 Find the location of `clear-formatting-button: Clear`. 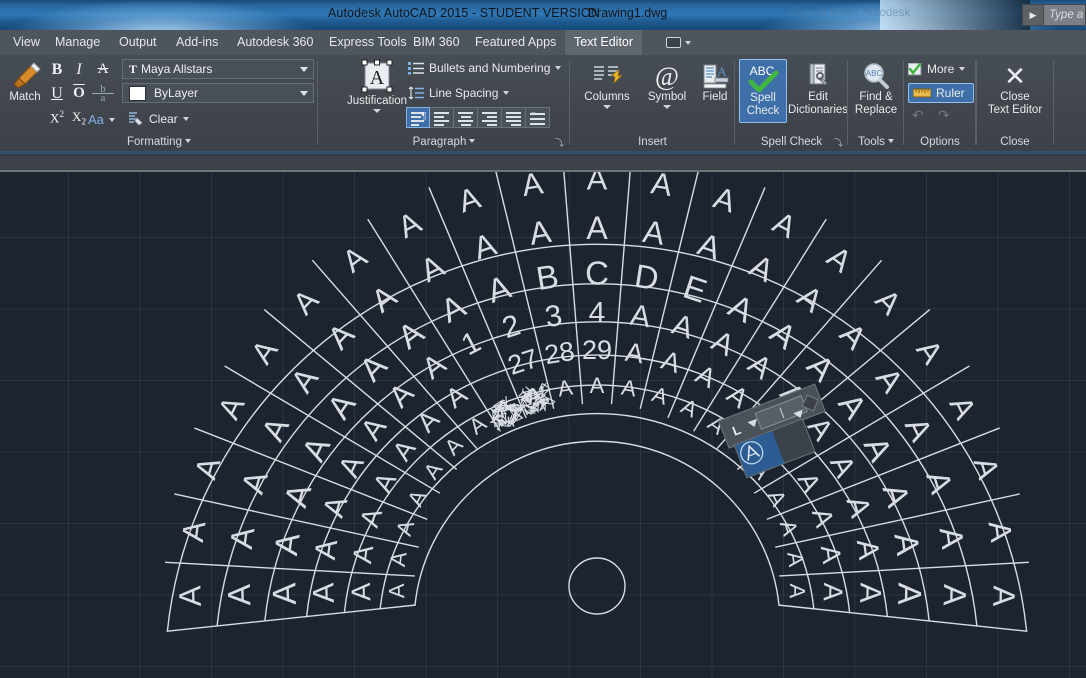

clear-formatting-button: Clear is located at coordinates (158, 118).